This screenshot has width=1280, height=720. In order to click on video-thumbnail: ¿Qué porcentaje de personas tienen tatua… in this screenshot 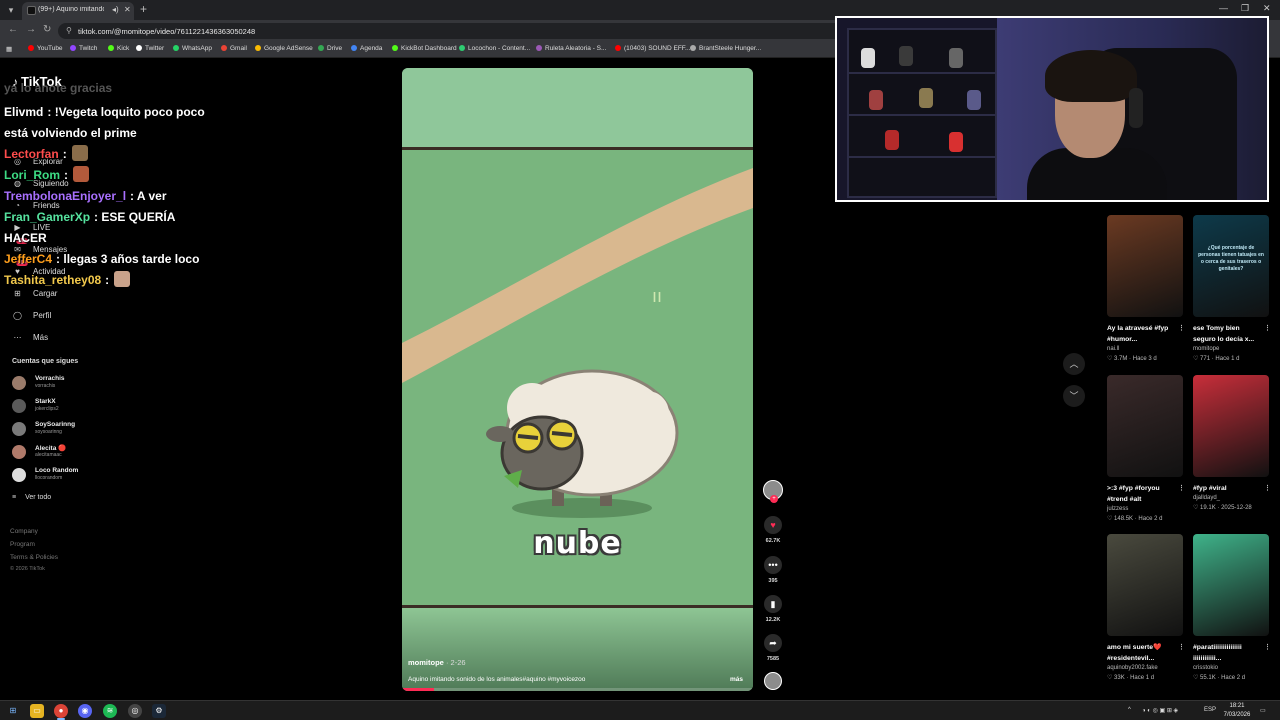, I will do `click(1231, 266)`.